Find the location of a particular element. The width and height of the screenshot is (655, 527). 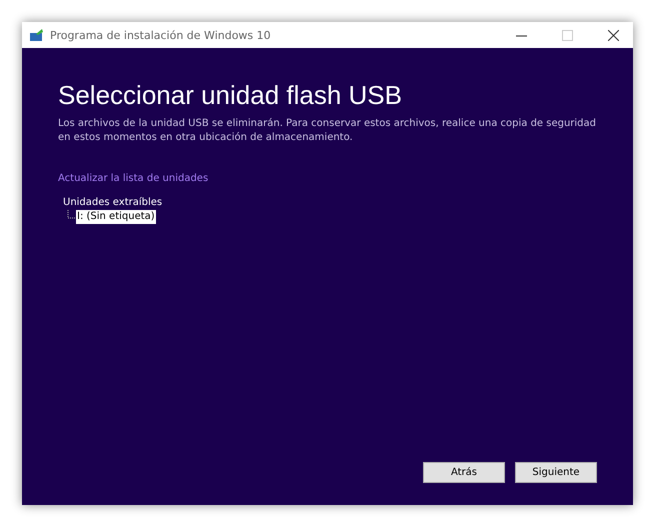

nav-button: Atrás is located at coordinates (464, 472).